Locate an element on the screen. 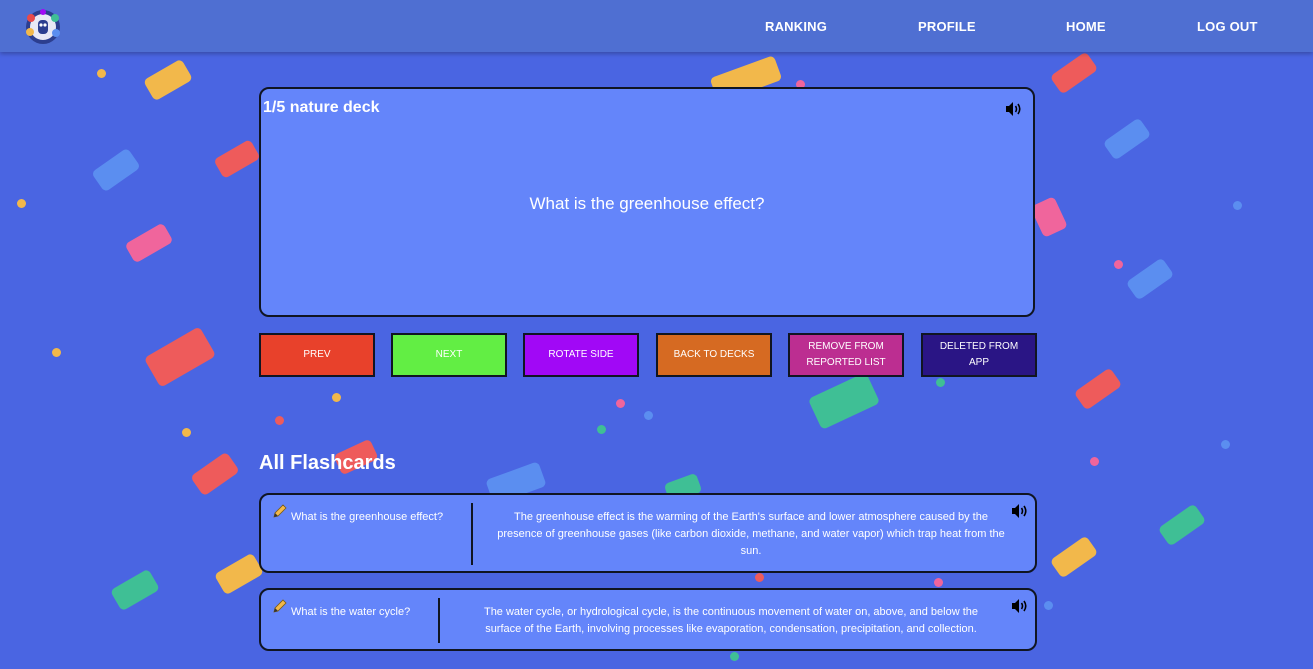 This screenshot has height=669, width=1313. nav-logout-link: LOG OUT is located at coordinates (1227, 26).